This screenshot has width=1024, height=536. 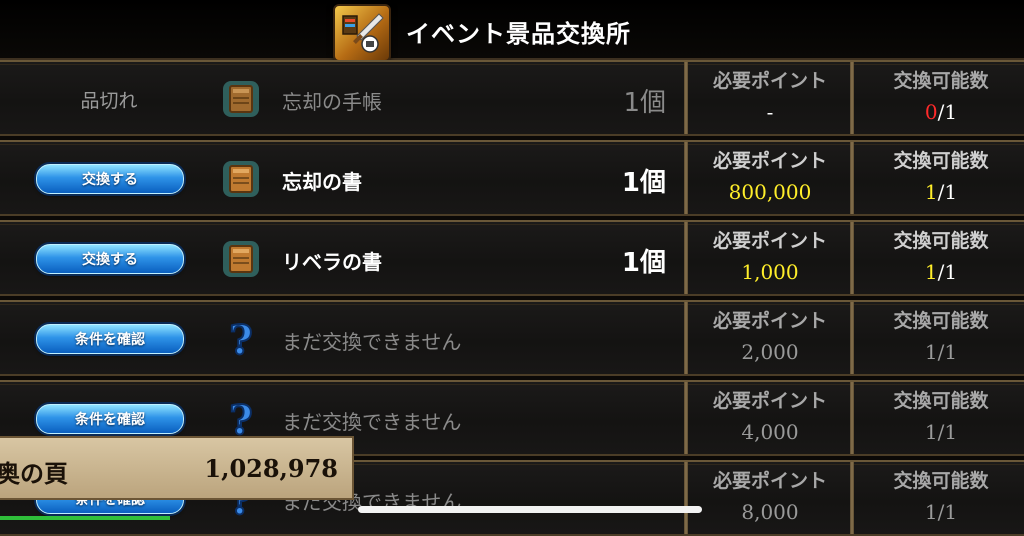 I want to click on item-name: 忘却の手帳, so click(x=332, y=102).